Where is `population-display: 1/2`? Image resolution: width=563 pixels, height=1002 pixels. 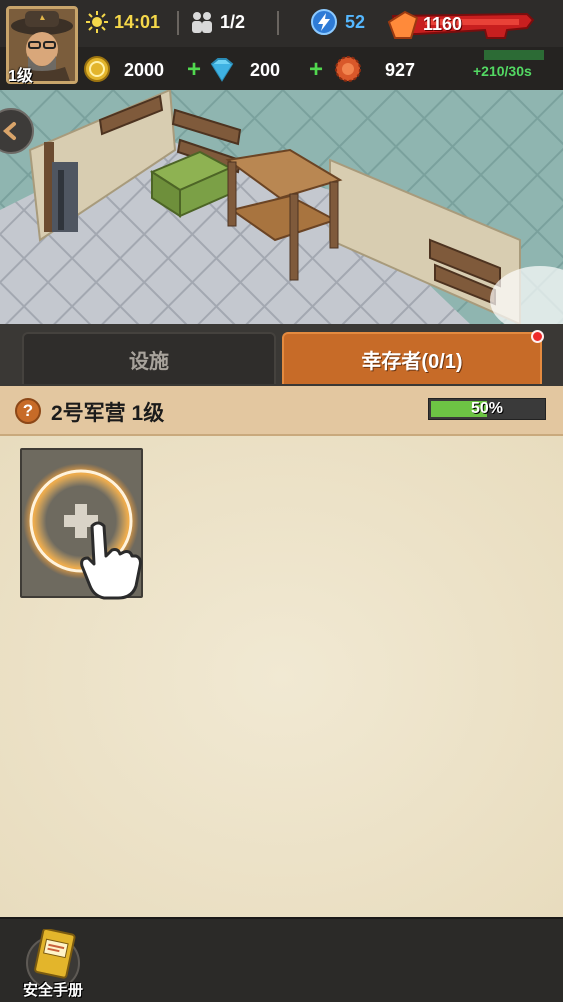
population-display: 1/2 is located at coordinates (217, 22).